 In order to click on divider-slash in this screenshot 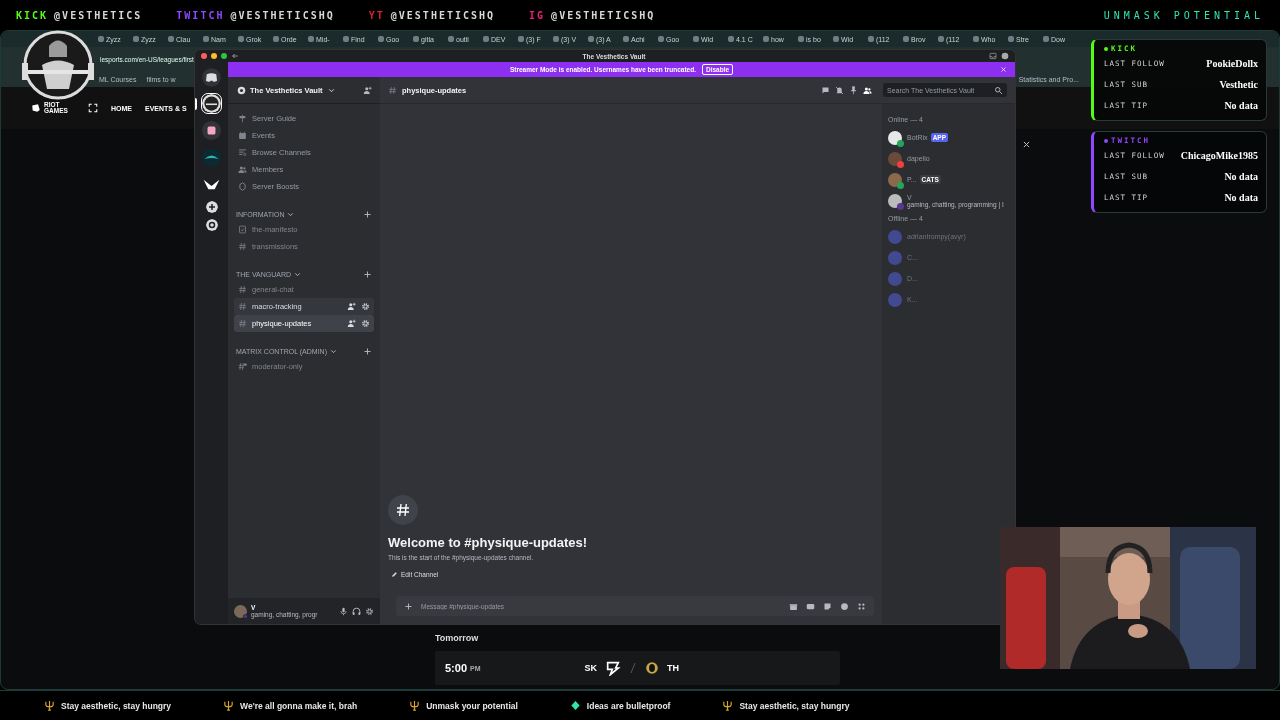, I will do `click(633, 668)`.